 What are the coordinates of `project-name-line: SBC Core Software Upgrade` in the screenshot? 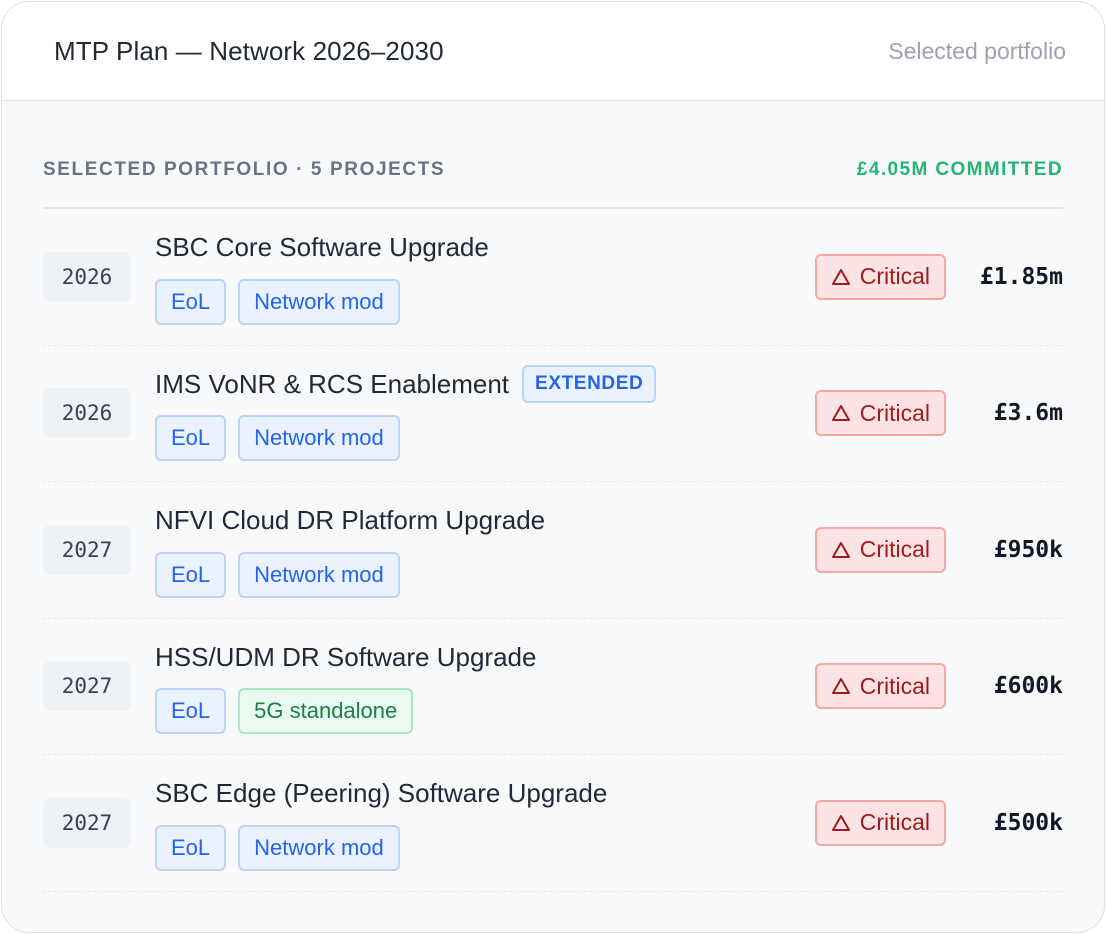 It's located at (485, 248).